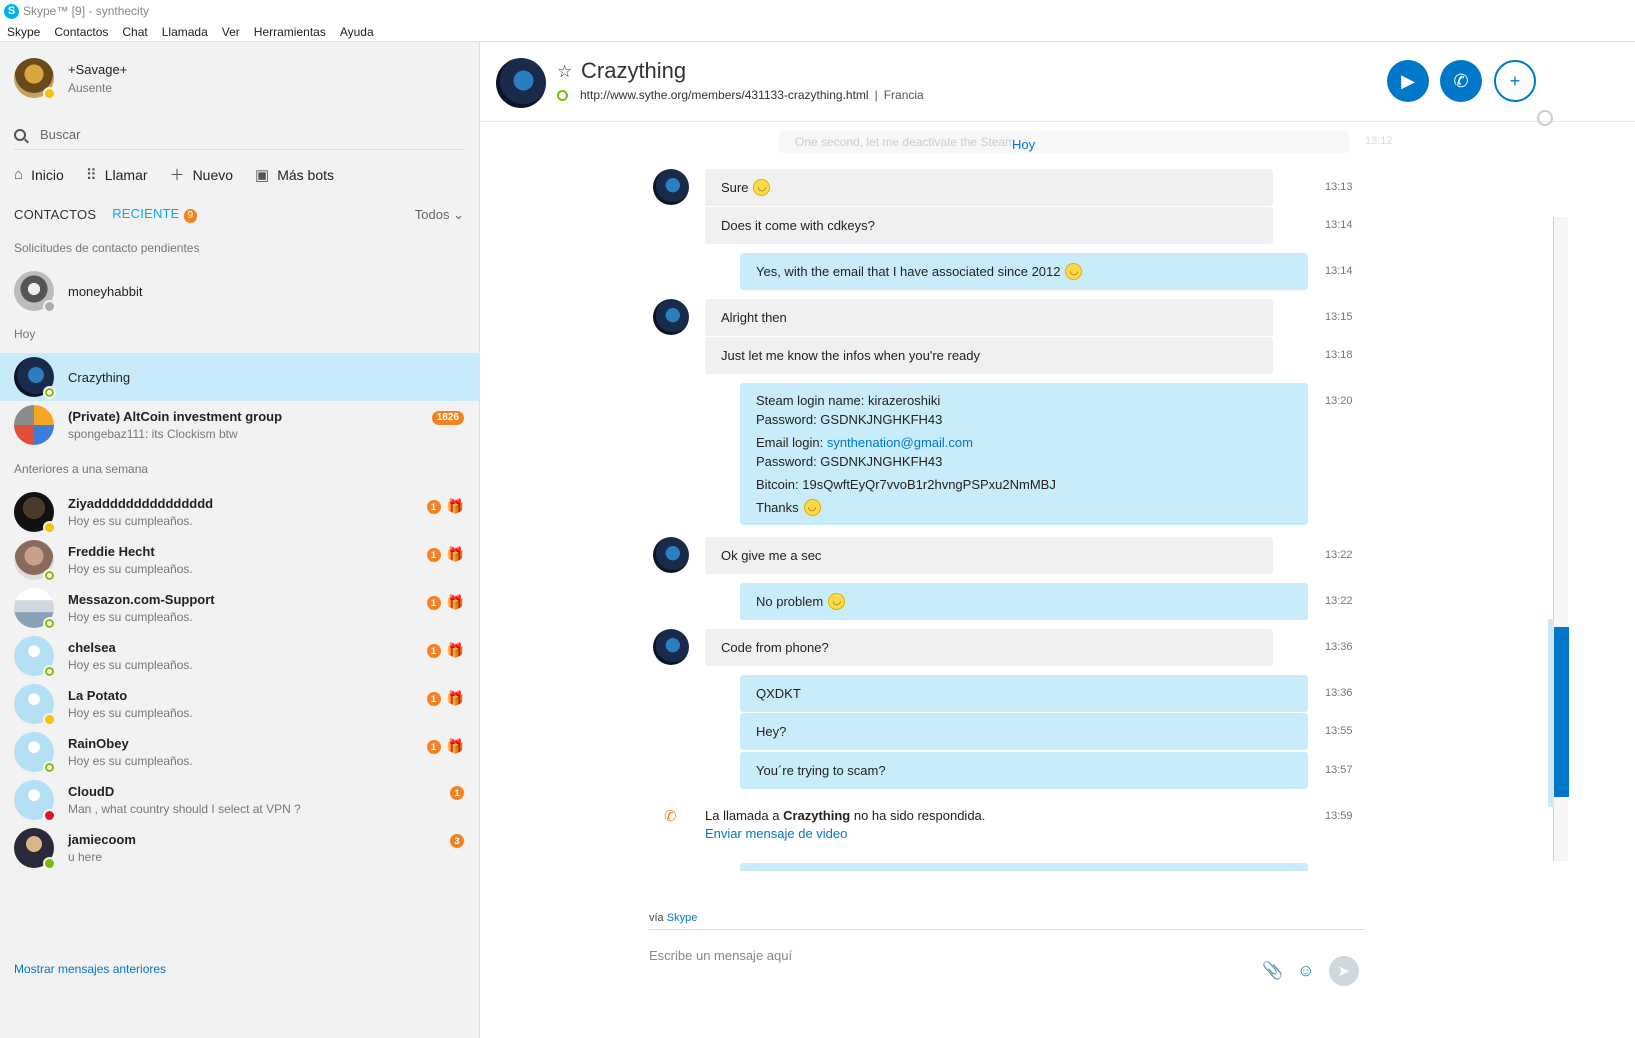  What do you see at coordinates (1339, 816) in the screenshot?
I see `message-time: 13:59` at bounding box center [1339, 816].